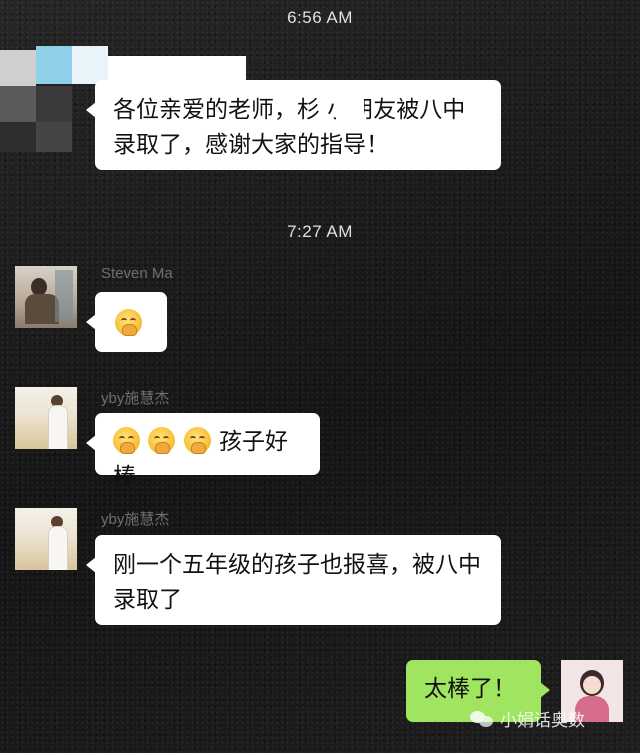 This screenshot has width=640, height=753. What do you see at coordinates (542, 721) in the screenshot?
I see `watermark-text: 小娟话奥数` at bounding box center [542, 721].